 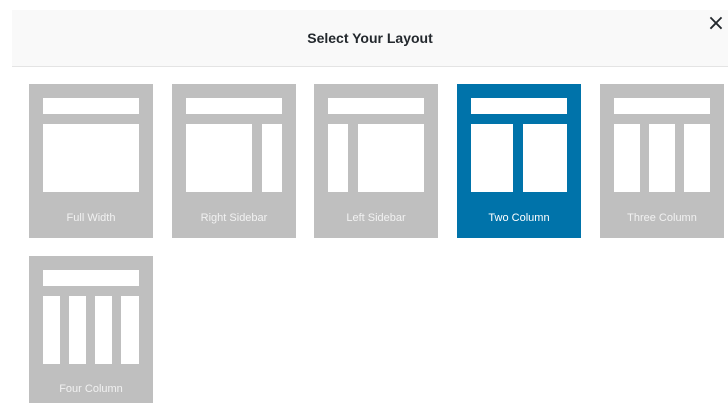 I want to click on four-column-layout-icon, so click(x=51, y=330).